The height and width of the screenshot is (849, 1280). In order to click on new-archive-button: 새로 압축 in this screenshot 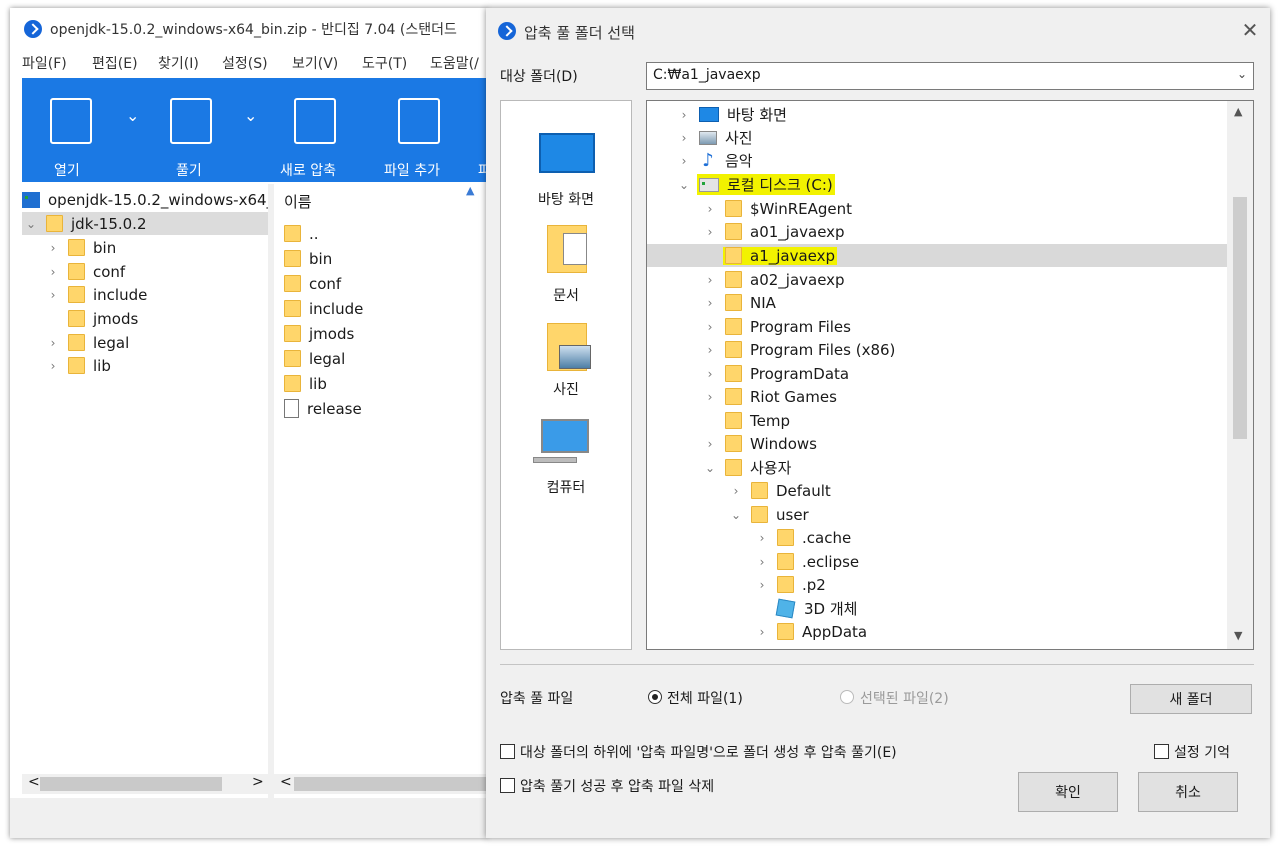, I will do `click(321, 130)`.